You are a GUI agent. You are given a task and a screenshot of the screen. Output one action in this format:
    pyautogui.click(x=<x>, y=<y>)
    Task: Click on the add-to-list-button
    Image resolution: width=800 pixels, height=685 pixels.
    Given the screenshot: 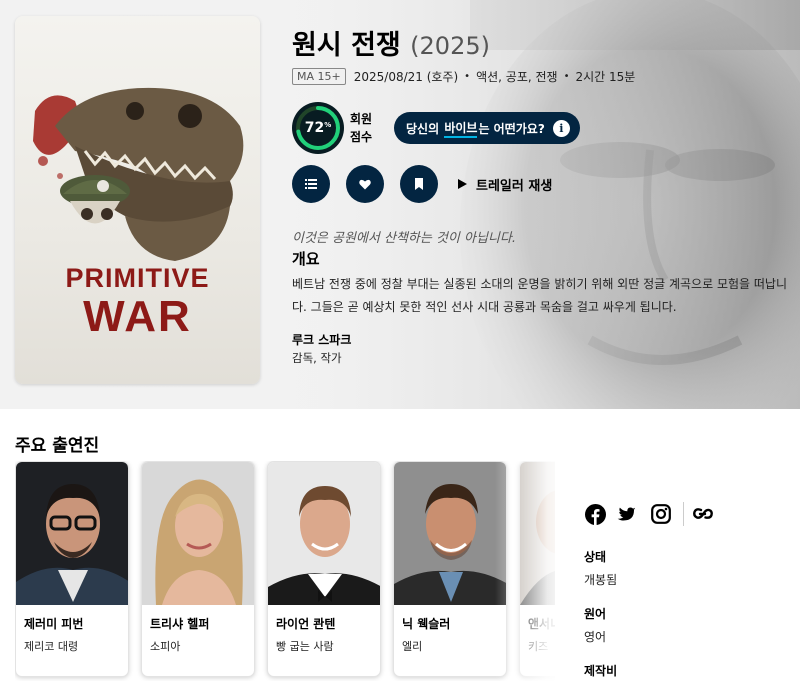 What is the action you would take?
    pyautogui.click(x=311, y=184)
    